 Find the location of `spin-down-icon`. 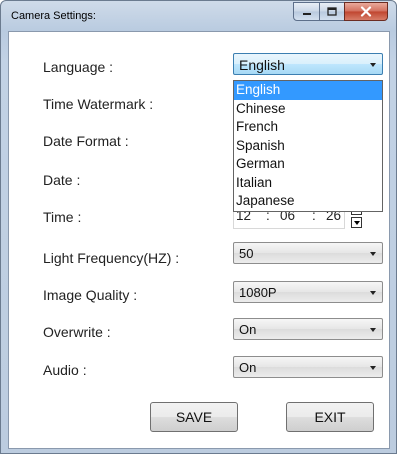

spin-down-icon is located at coordinates (356, 222).